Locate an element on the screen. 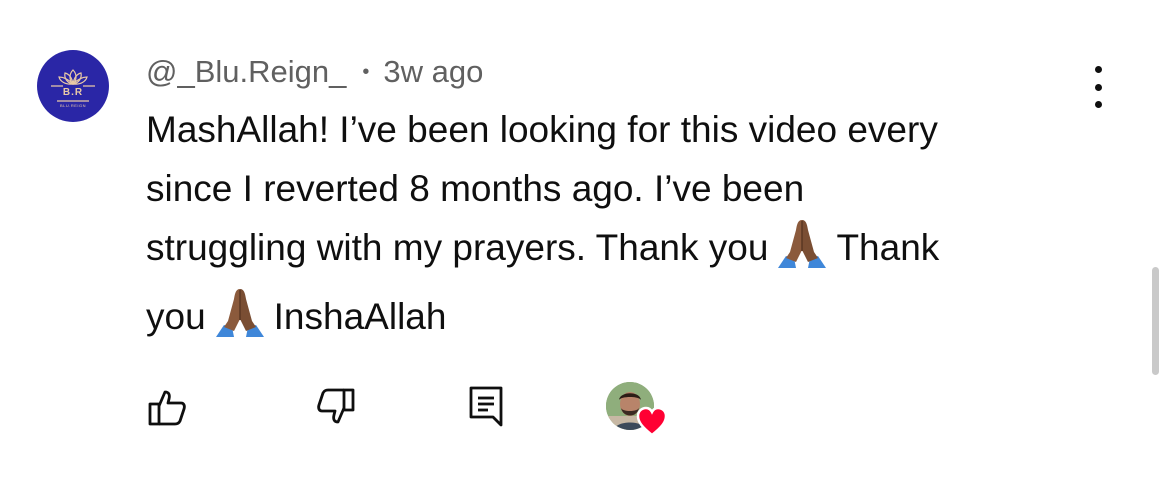 Image resolution: width=1170 pixels, height=490 pixels. comment-header: @_Blu.Reign_ • 3w ago is located at coordinates (314, 72).